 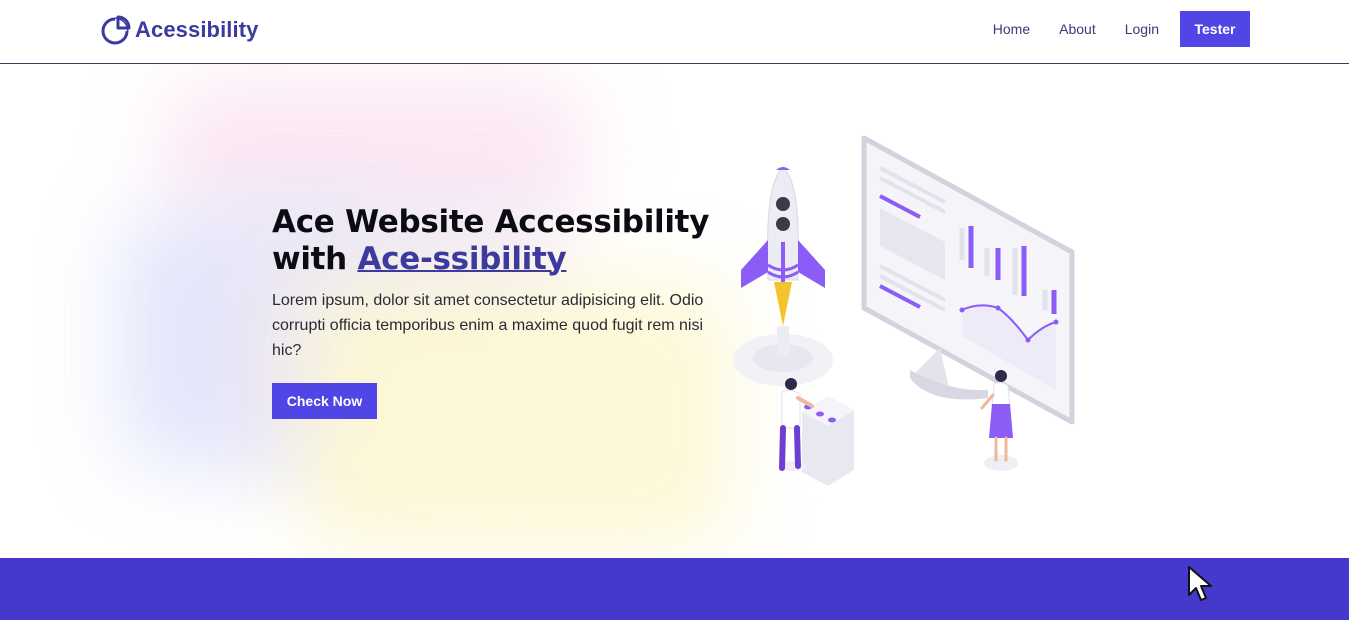 I want to click on navbar: Acessibility Home About Login Tester, so click(x=674, y=32).